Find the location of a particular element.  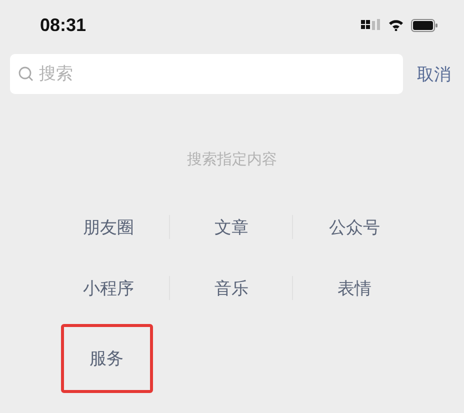

category-link: 服务 is located at coordinates (106, 358).